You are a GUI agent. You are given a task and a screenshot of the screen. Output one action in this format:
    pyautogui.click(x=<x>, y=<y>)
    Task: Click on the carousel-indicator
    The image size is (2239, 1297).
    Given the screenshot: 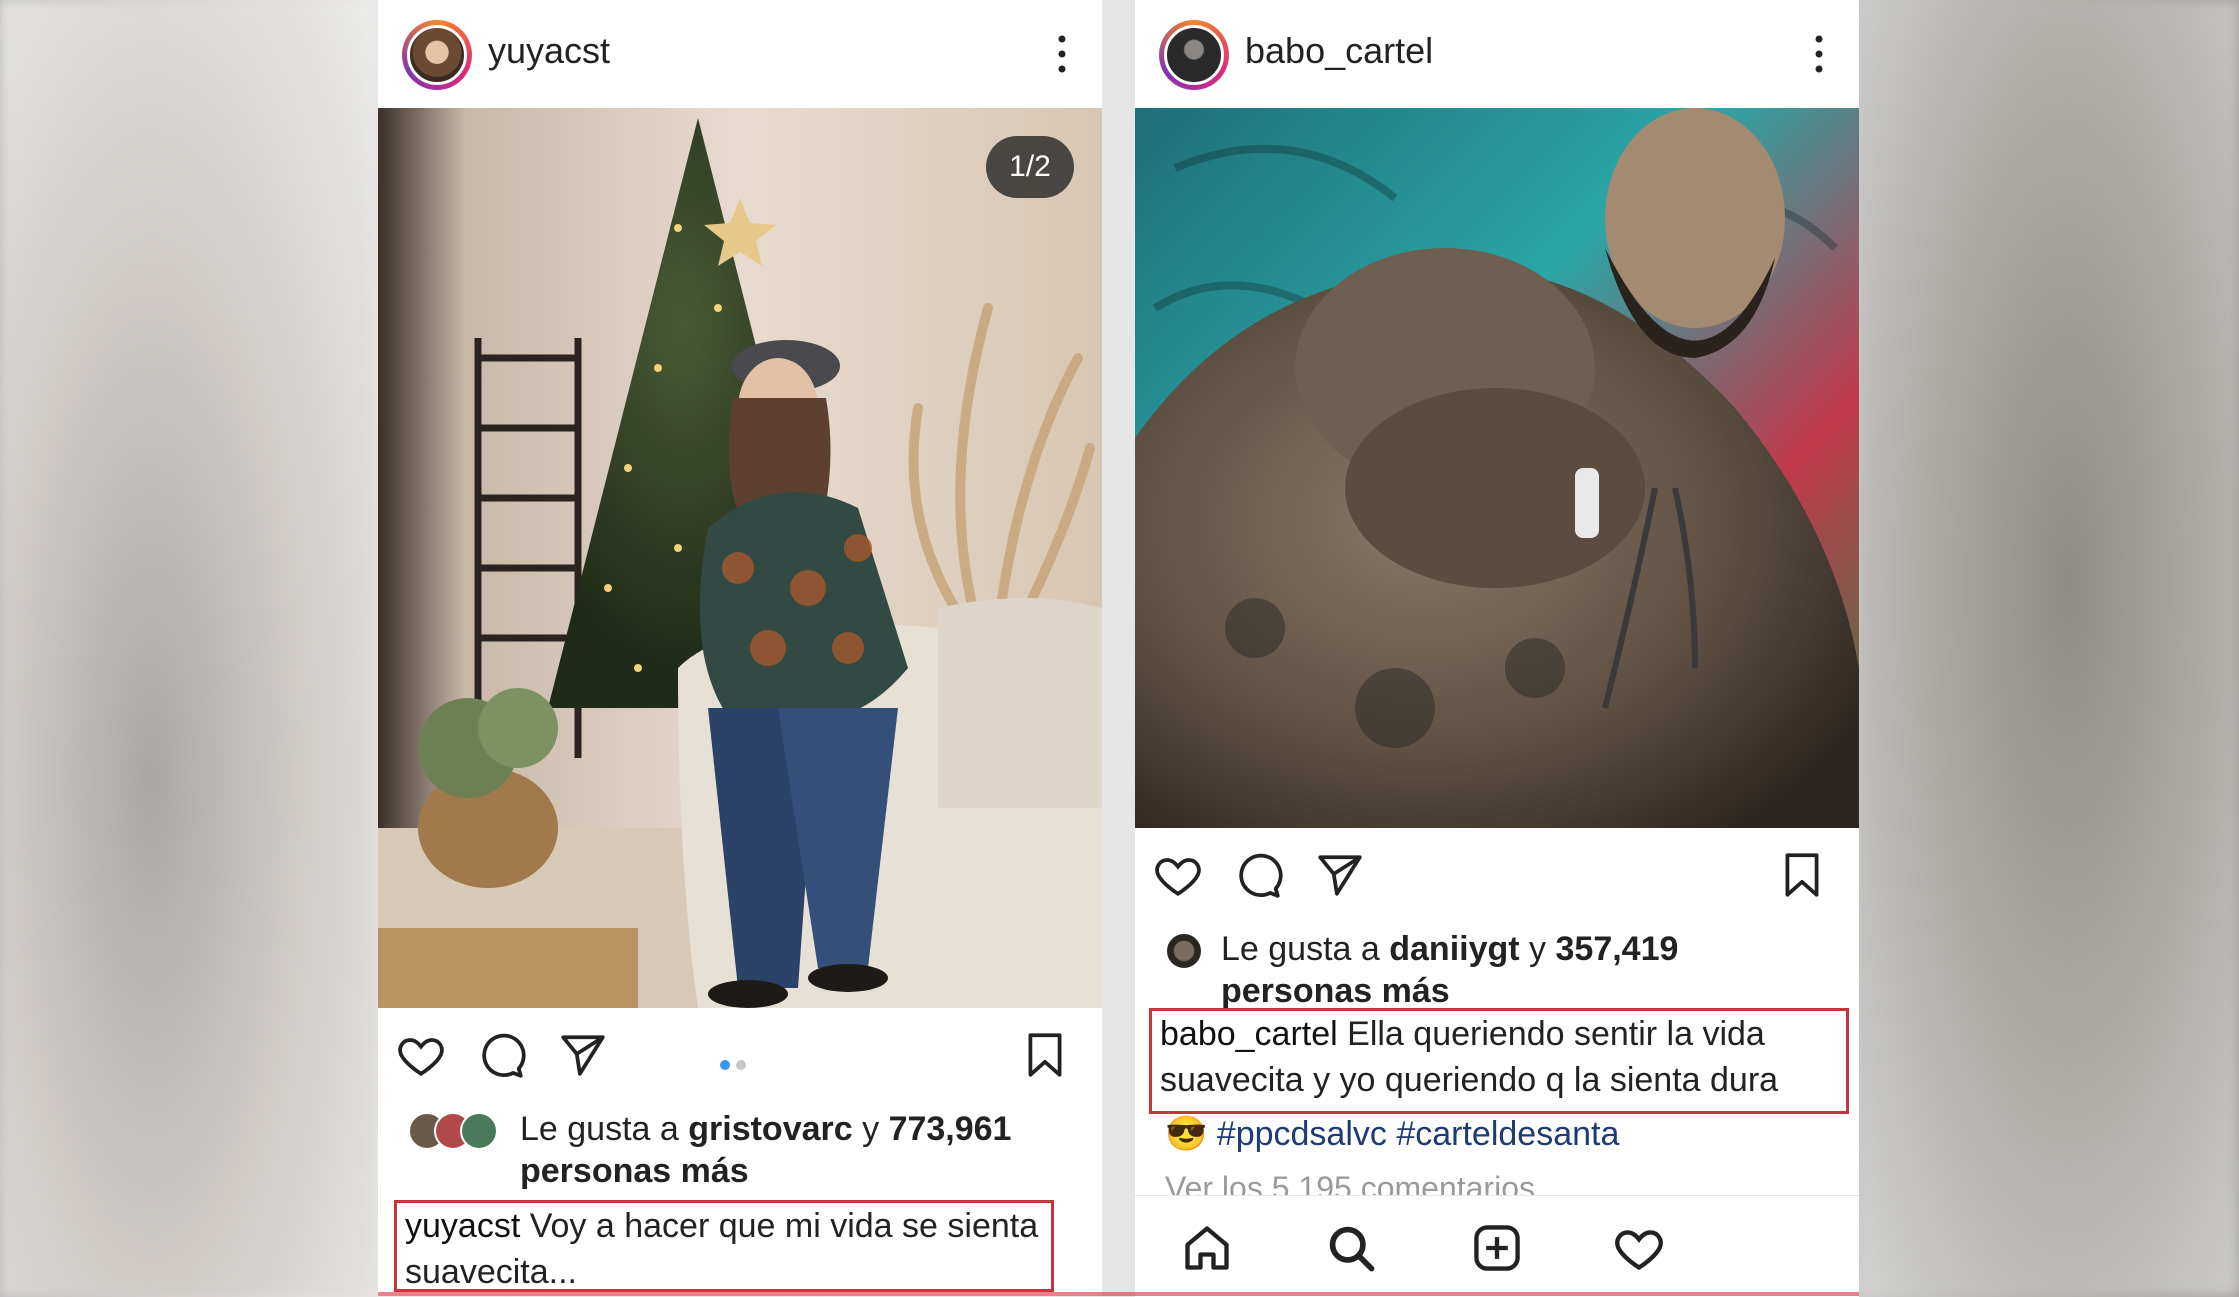 What is the action you would take?
    pyautogui.click(x=737, y=1066)
    